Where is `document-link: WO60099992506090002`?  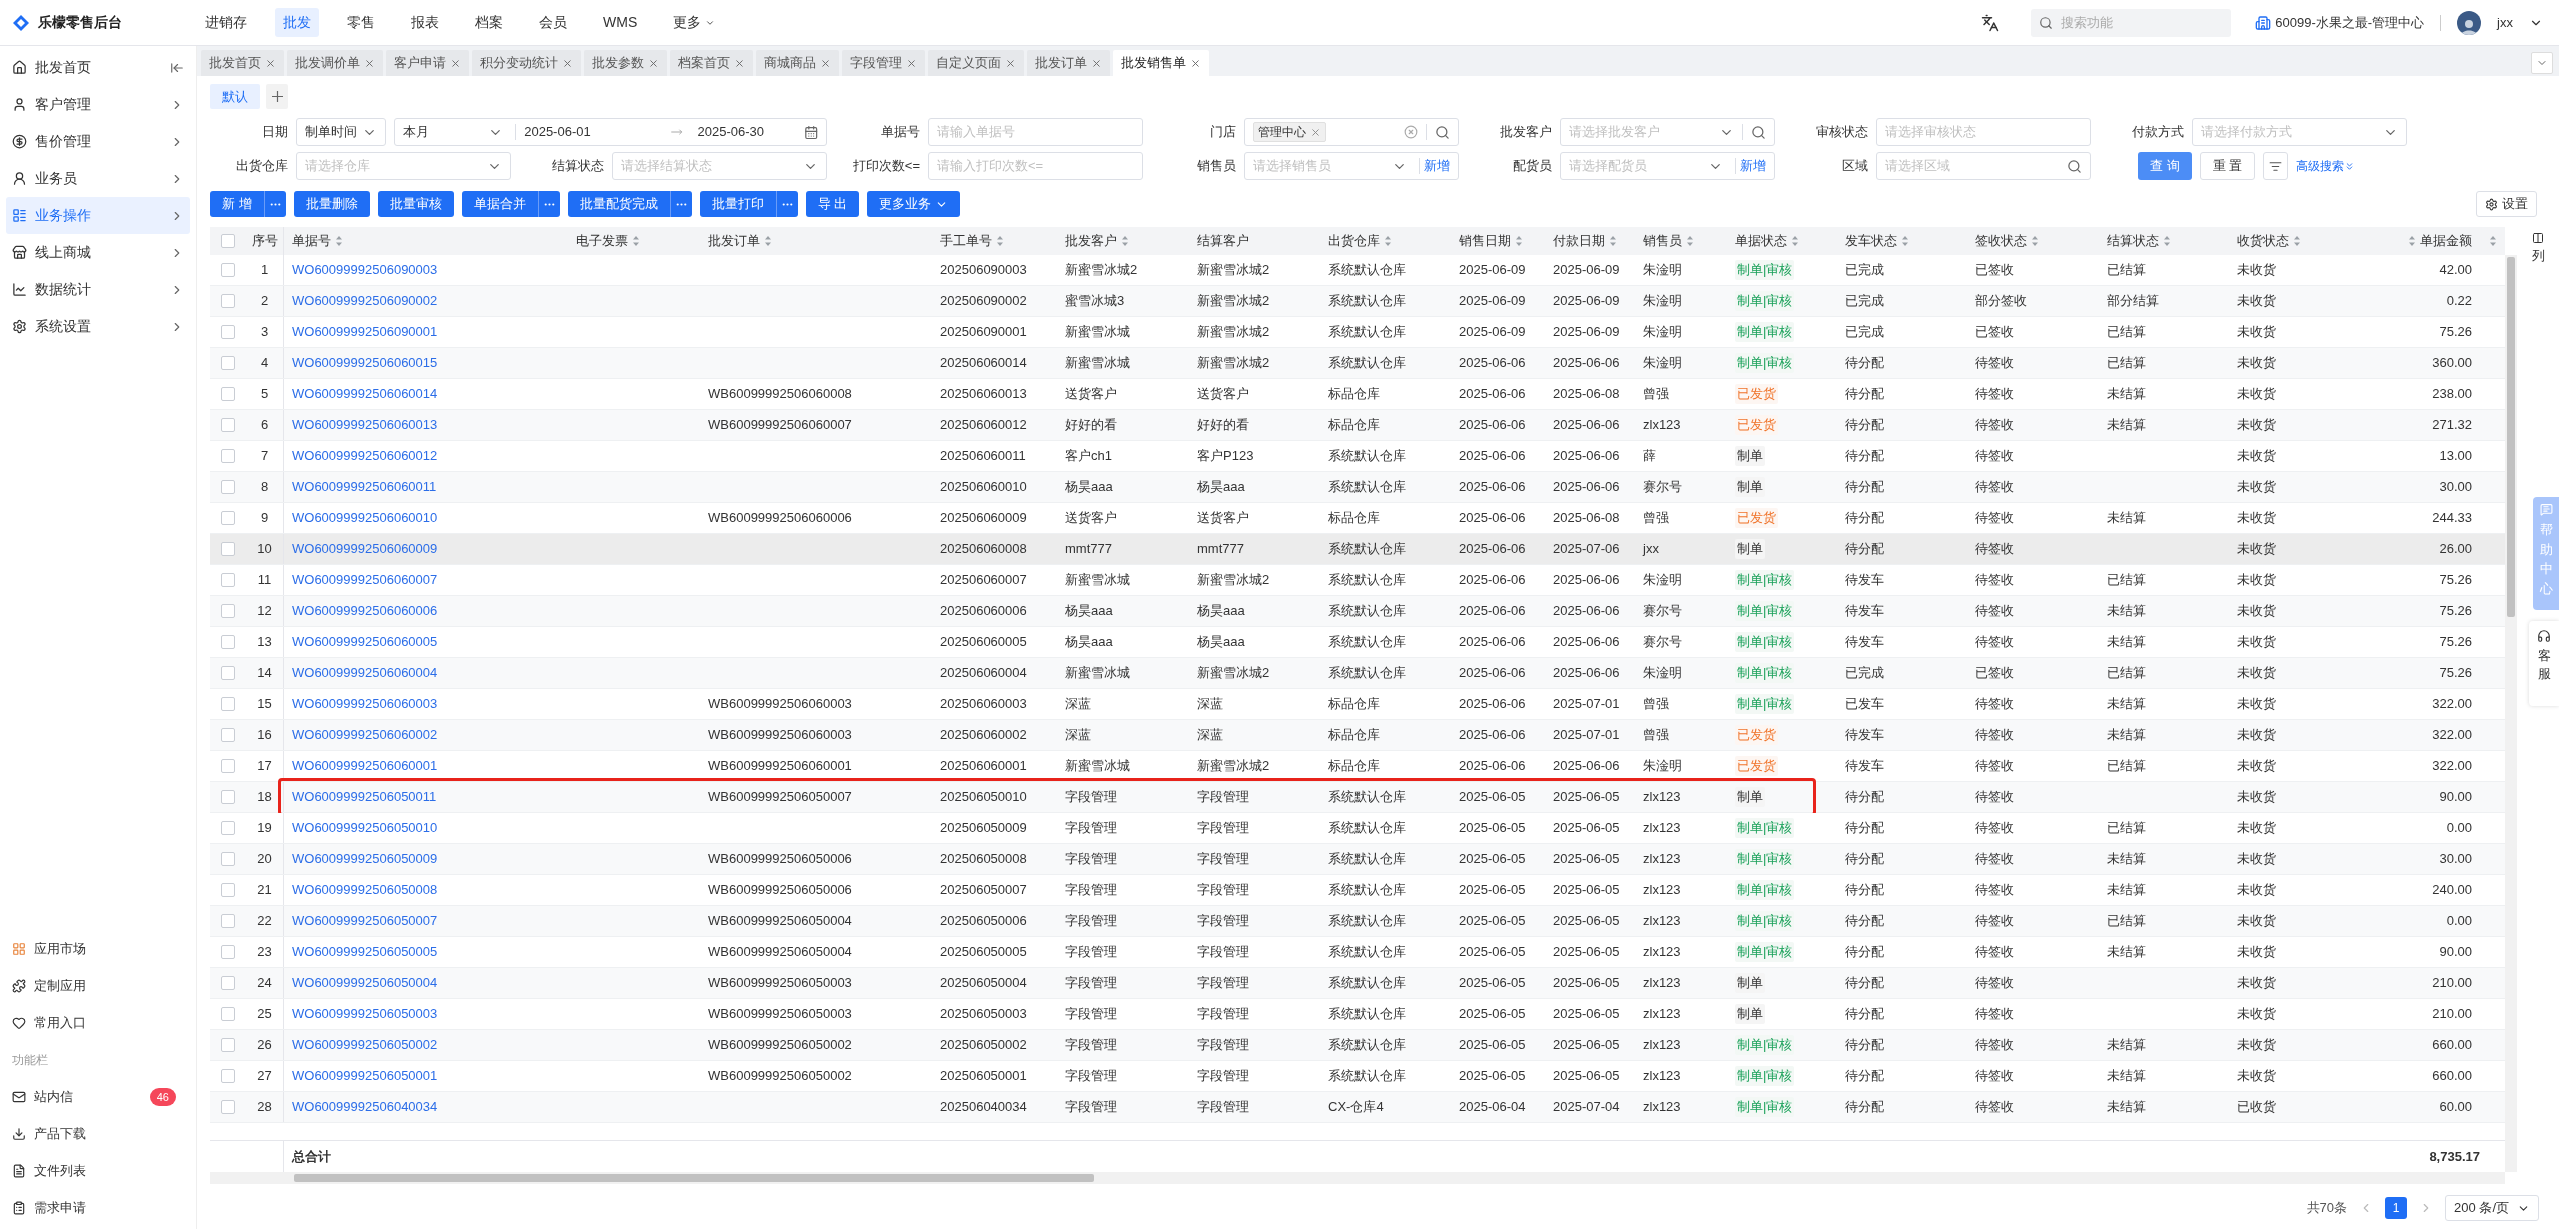 document-link: WO60099992506090002 is located at coordinates (365, 301).